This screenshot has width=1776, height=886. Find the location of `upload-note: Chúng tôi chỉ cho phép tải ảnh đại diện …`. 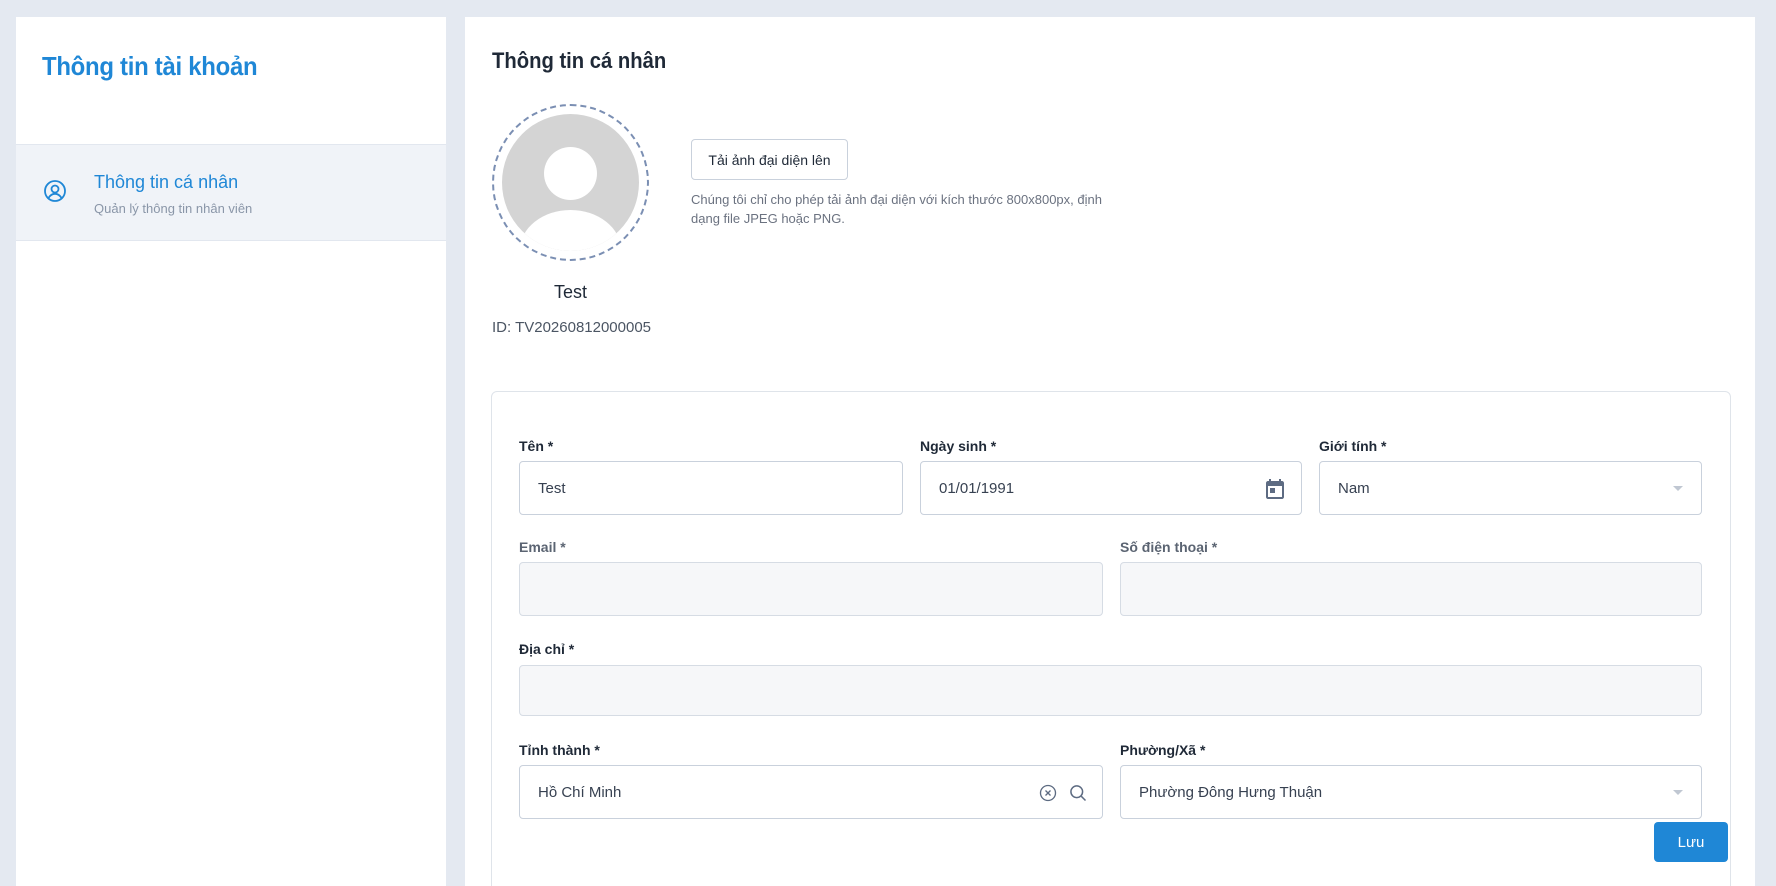

upload-note: Chúng tôi chỉ cho phép tải ảnh đại diện … is located at coordinates (896, 209).